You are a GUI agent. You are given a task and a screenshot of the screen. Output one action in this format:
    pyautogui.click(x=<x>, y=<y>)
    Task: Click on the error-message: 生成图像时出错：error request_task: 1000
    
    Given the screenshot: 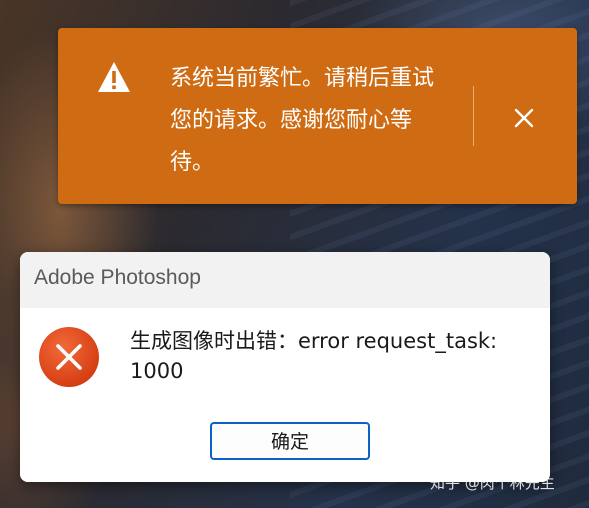 What is the action you would take?
    pyautogui.click(x=314, y=356)
    